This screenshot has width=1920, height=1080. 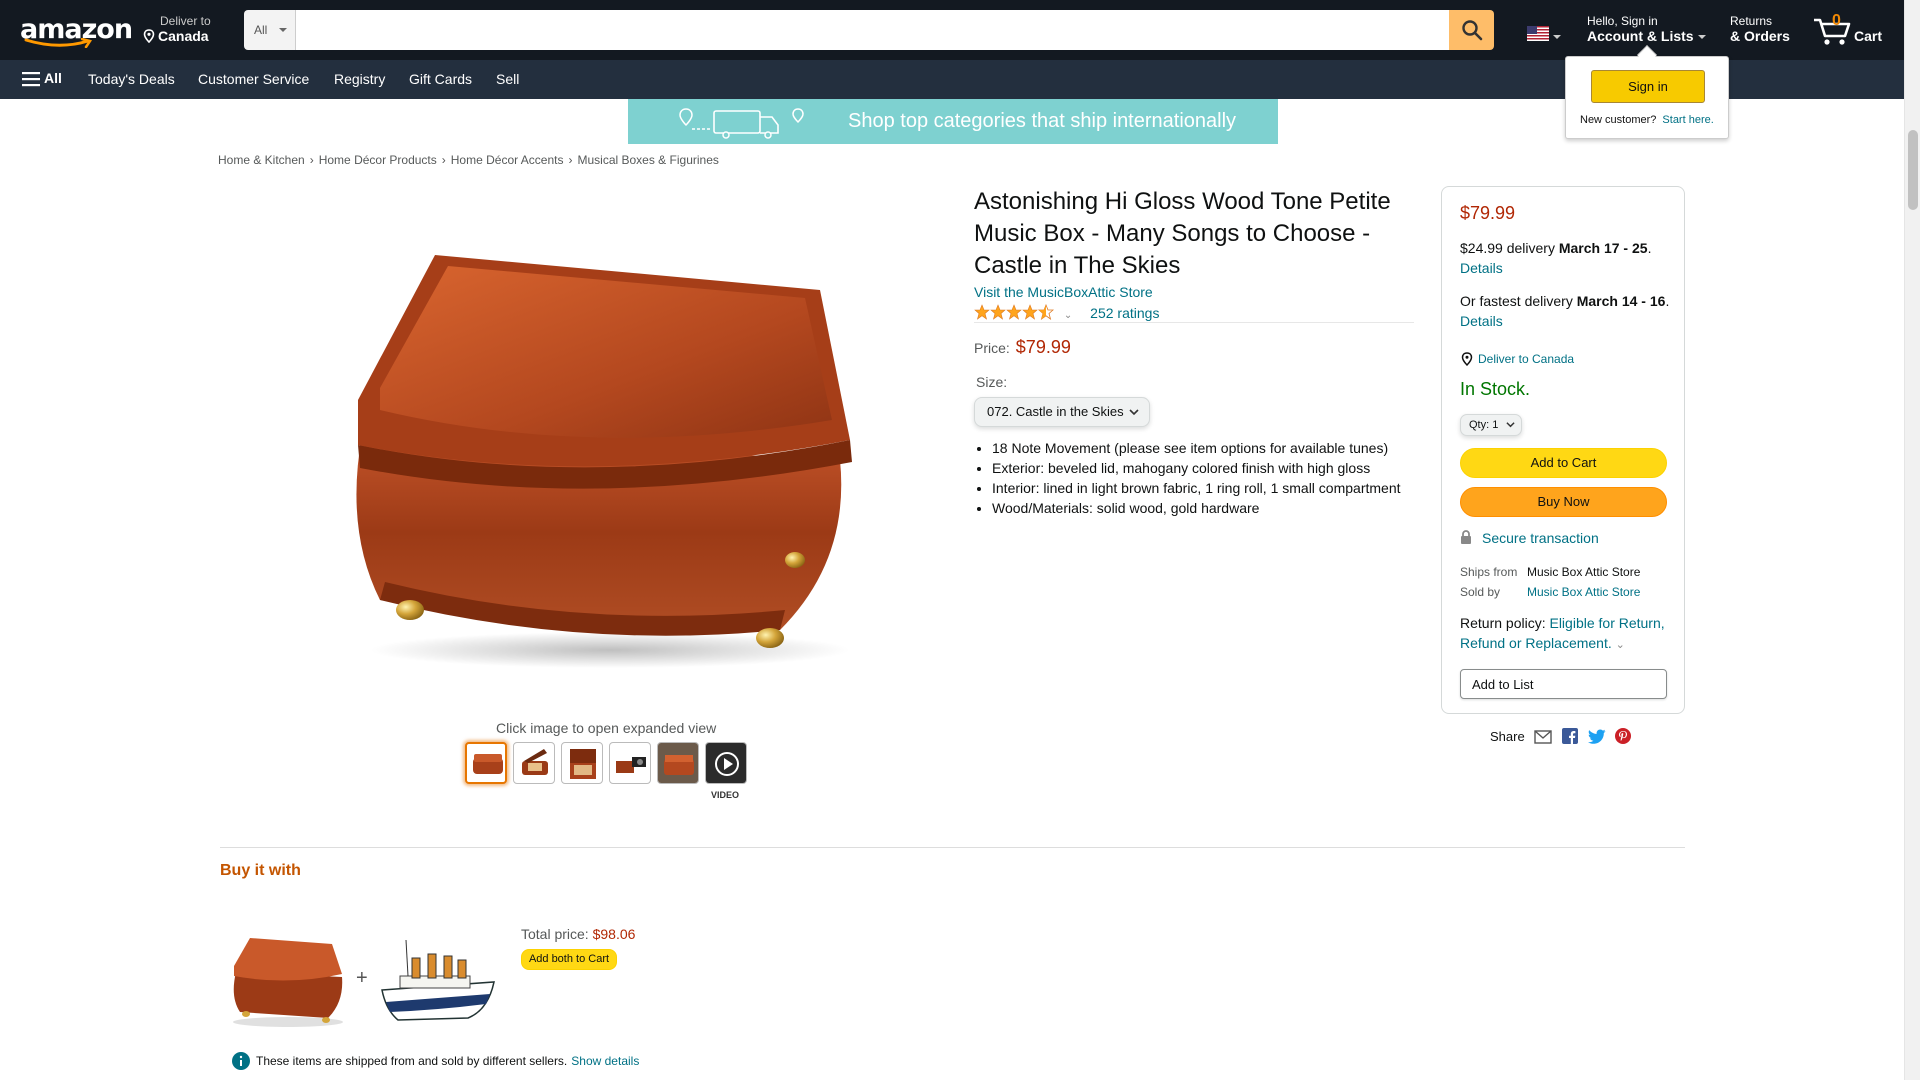 What do you see at coordinates (569, 959) in the screenshot?
I see `add-both-to-cart-button: Add both to Cart` at bounding box center [569, 959].